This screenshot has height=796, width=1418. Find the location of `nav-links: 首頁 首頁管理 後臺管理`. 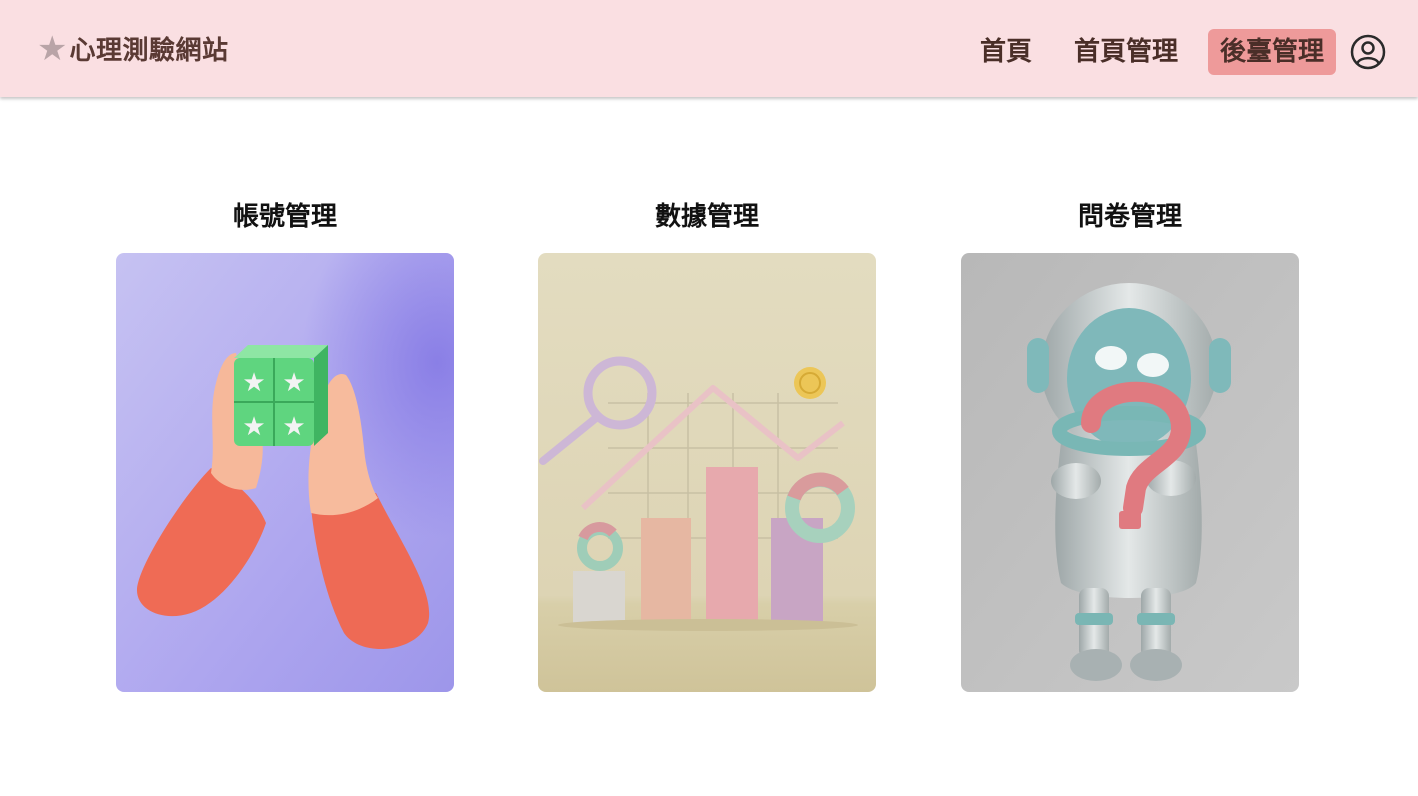

nav-links: 首頁 首頁管理 後臺管理 is located at coordinates (1143, 52).